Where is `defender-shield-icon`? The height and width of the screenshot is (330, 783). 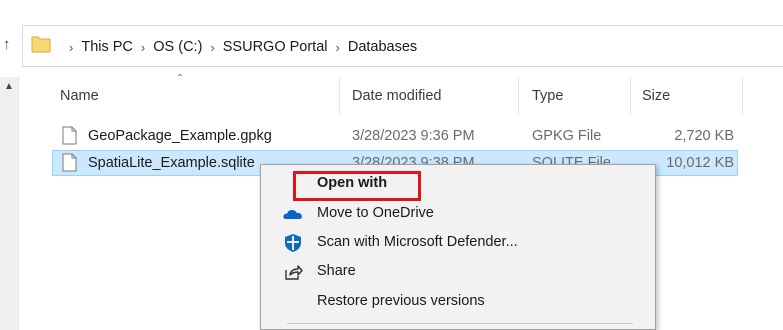
defender-shield-icon is located at coordinates (293, 243).